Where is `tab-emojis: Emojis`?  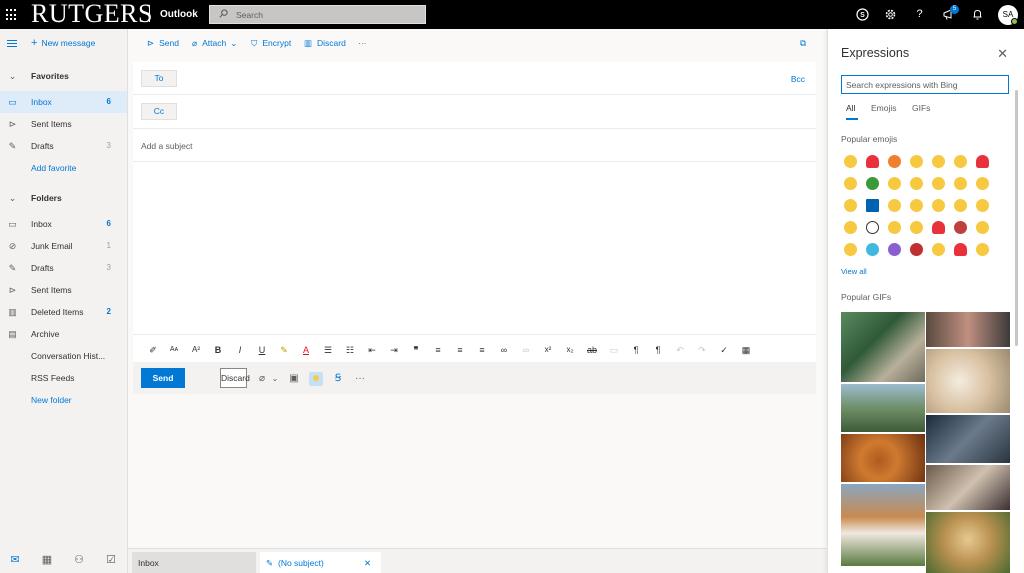 tab-emojis: Emojis is located at coordinates (884, 108).